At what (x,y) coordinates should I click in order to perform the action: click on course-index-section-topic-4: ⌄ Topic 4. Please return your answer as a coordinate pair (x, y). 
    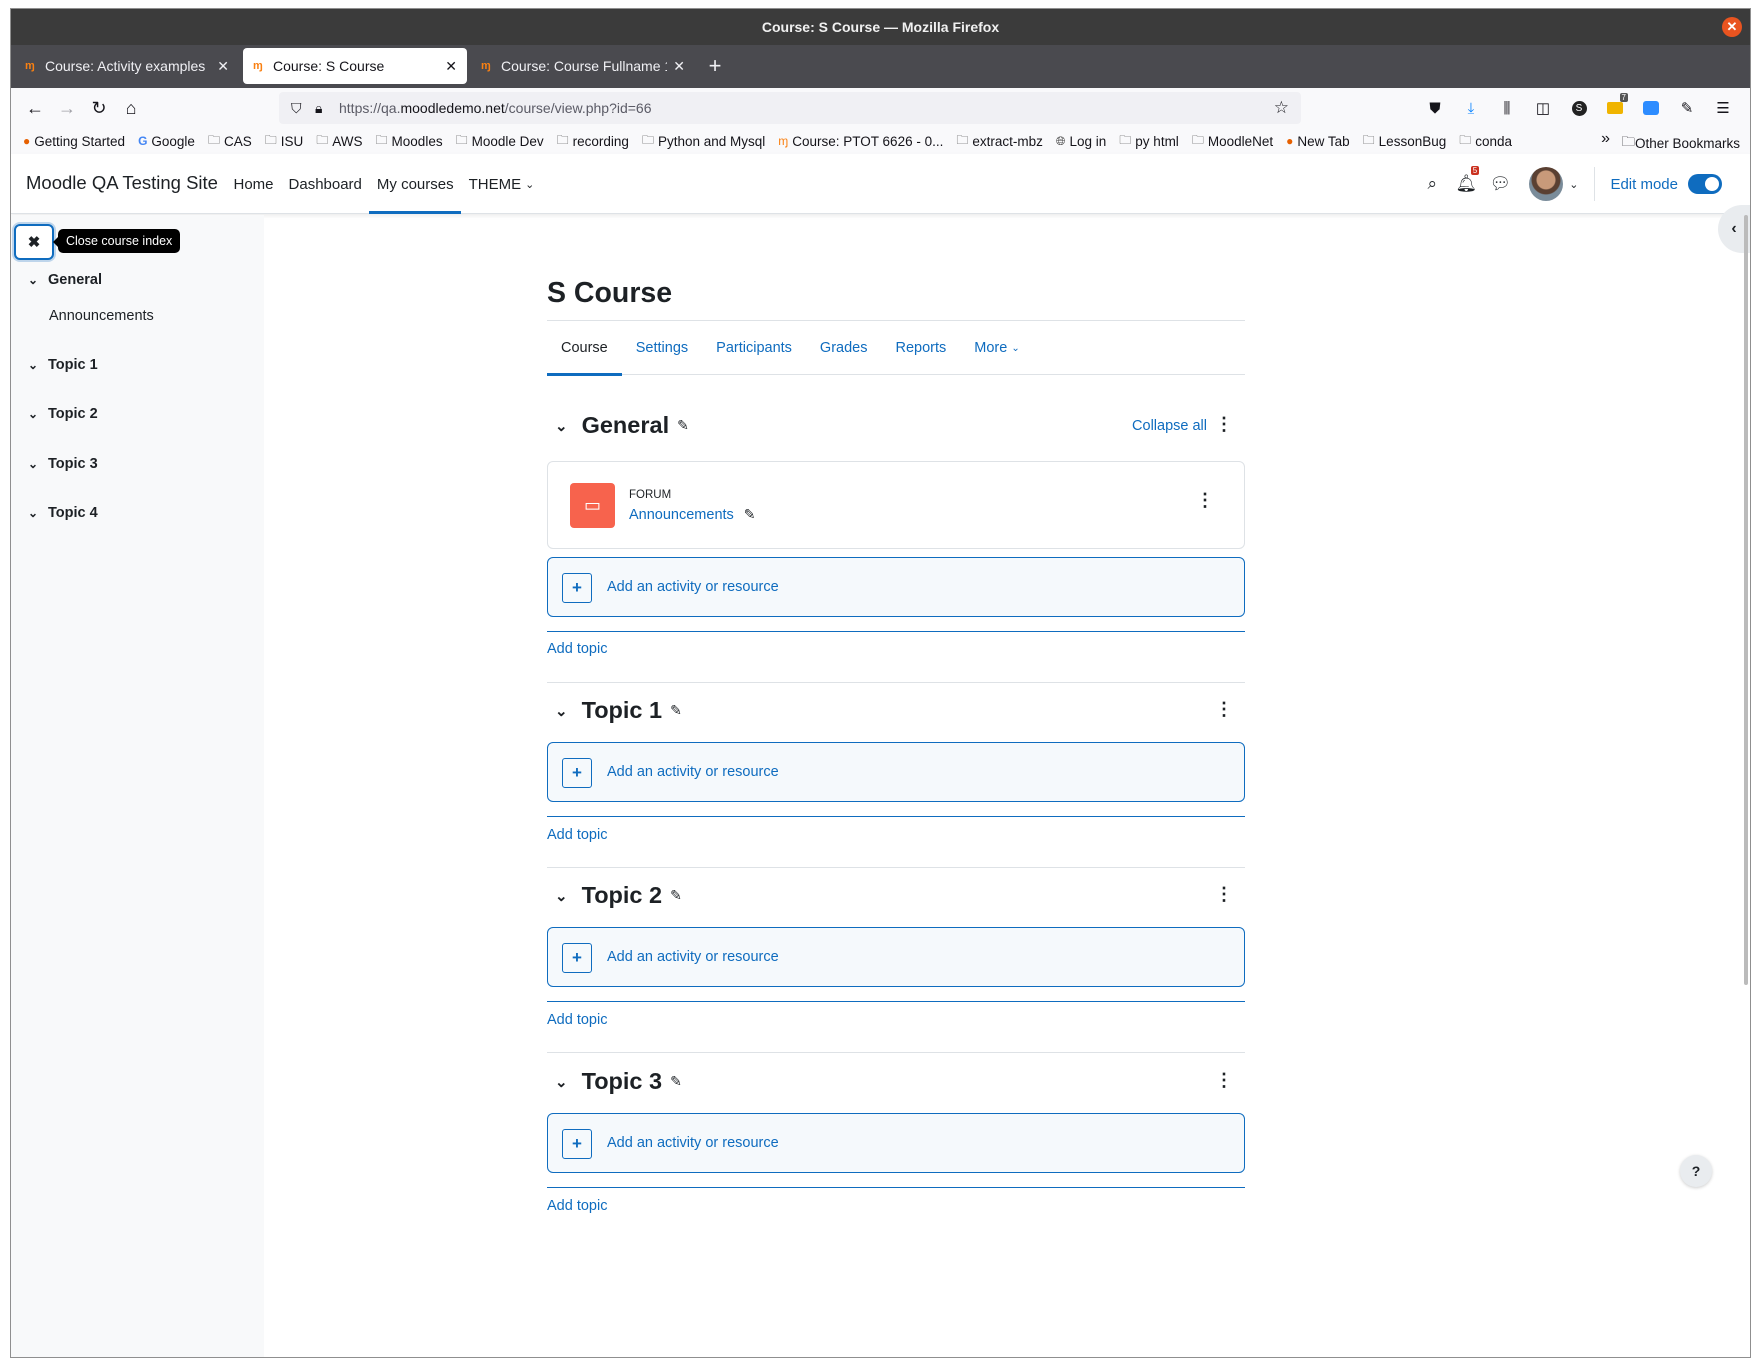
    Looking at the image, I should click on (63, 513).